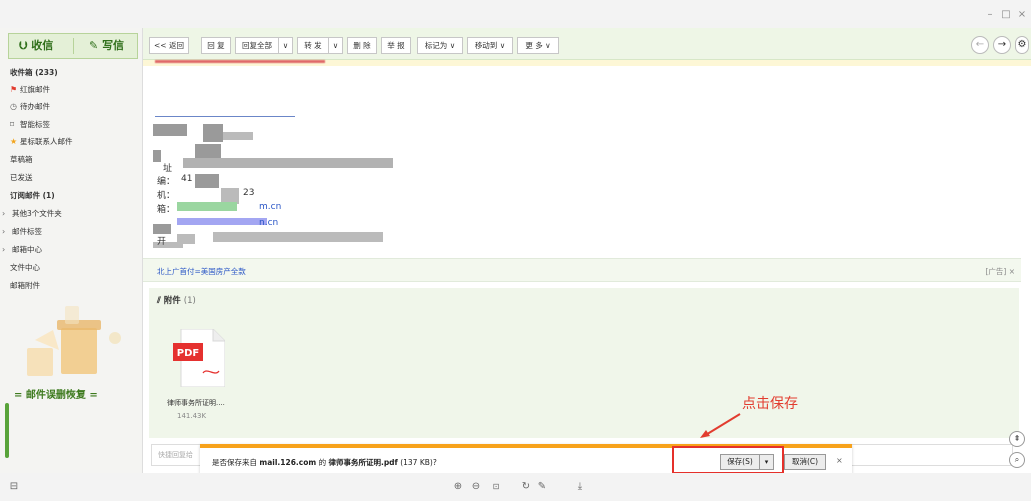 The image size is (1031, 501). I want to click on annotation-arrow-icon, so click(720, 425).